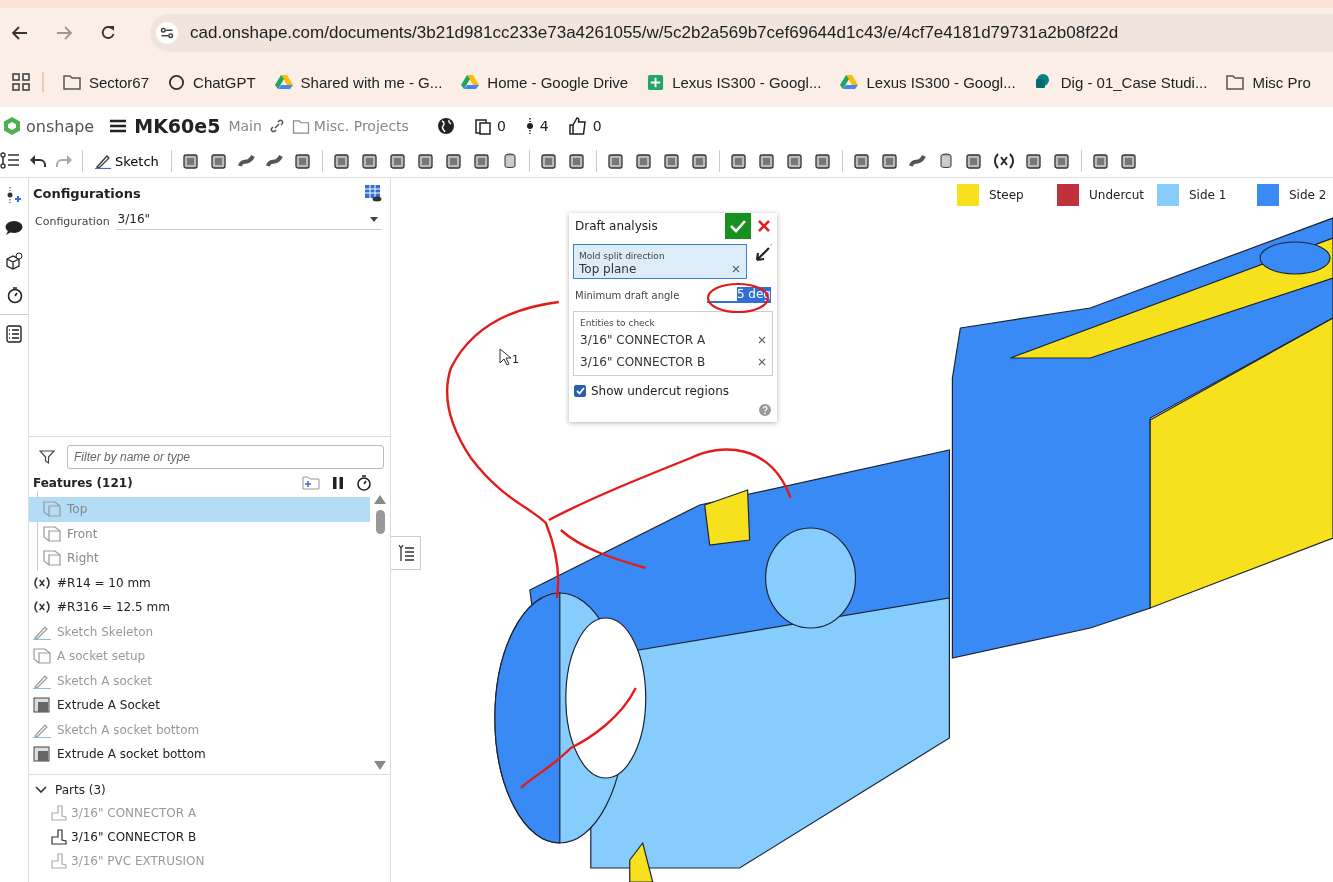 The height and width of the screenshot is (882, 1333). What do you see at coordinates (380, 499) in the screenshot?
I see `scroll-up-icon` at bounding box center [380, 499].